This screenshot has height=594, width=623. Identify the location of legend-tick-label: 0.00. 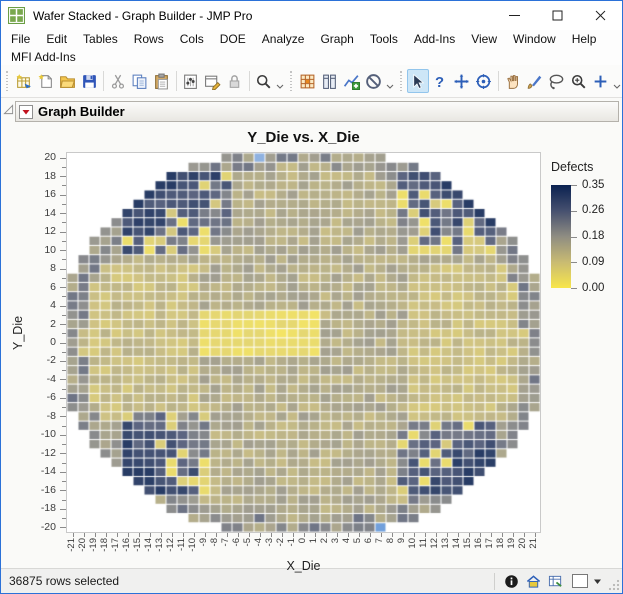
(593, 288).